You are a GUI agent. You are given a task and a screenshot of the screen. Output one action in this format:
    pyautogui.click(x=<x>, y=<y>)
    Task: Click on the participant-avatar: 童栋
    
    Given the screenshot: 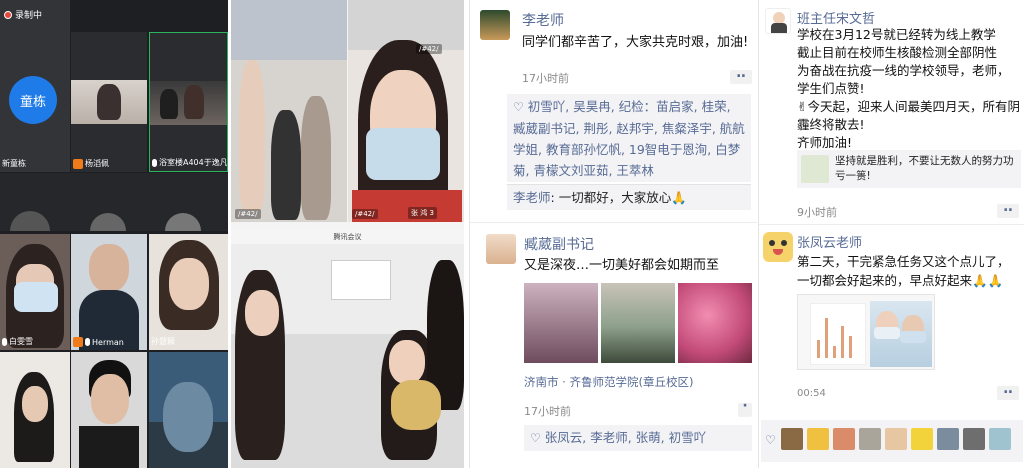 What is the action you would take?
    pyautogui.click(x=33, y=100)
    